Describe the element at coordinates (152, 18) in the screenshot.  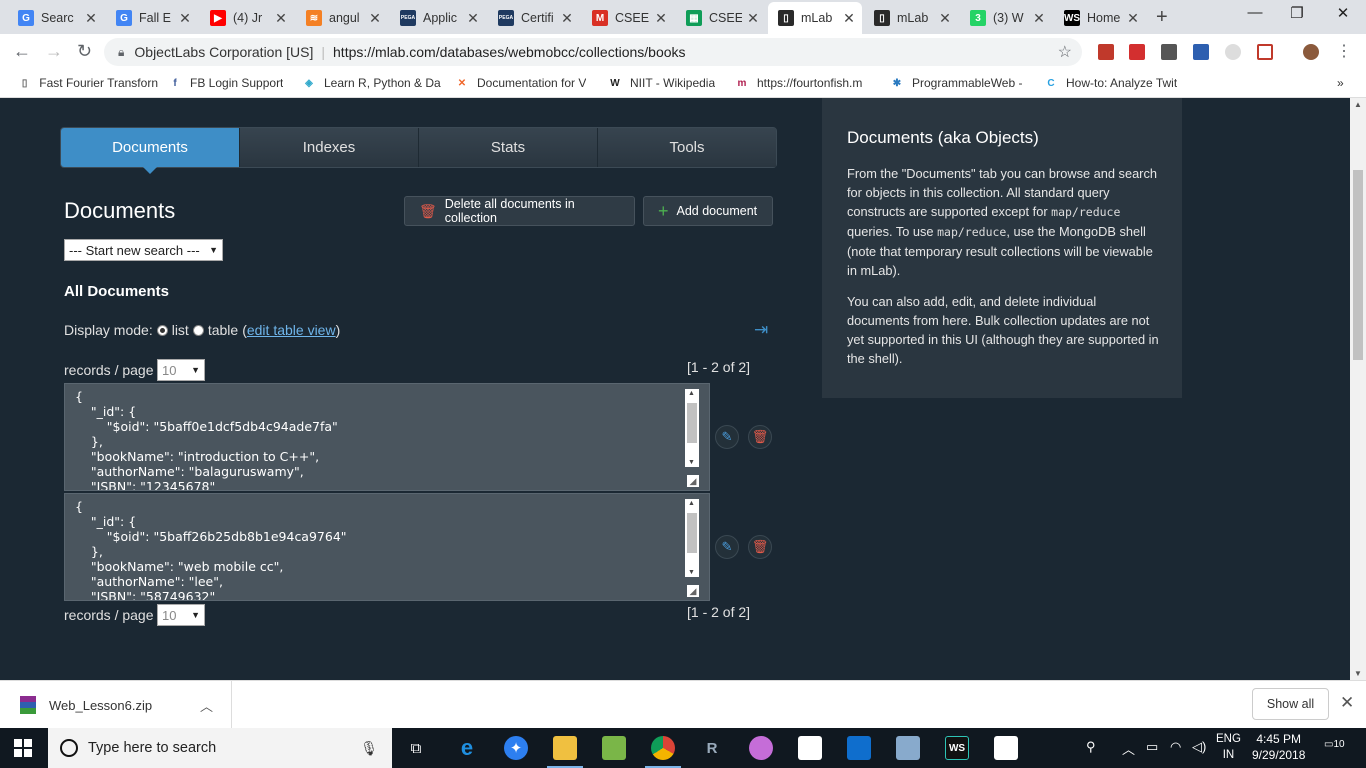
I see `browser-tab: G Fall E ✕` at that location.